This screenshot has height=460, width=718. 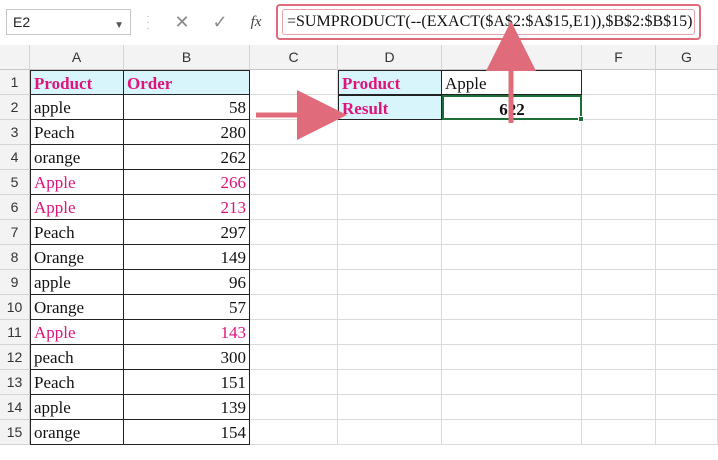 I want to click on annotation-arrows, so click(x=396, y=80).